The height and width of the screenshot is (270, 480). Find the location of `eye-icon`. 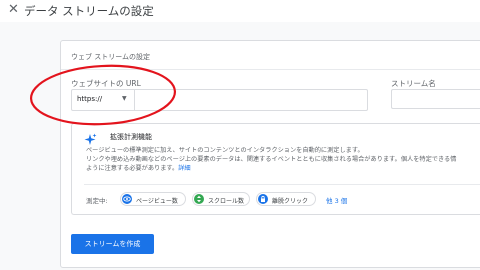

eye-icon is located at coordinates (127, 199).